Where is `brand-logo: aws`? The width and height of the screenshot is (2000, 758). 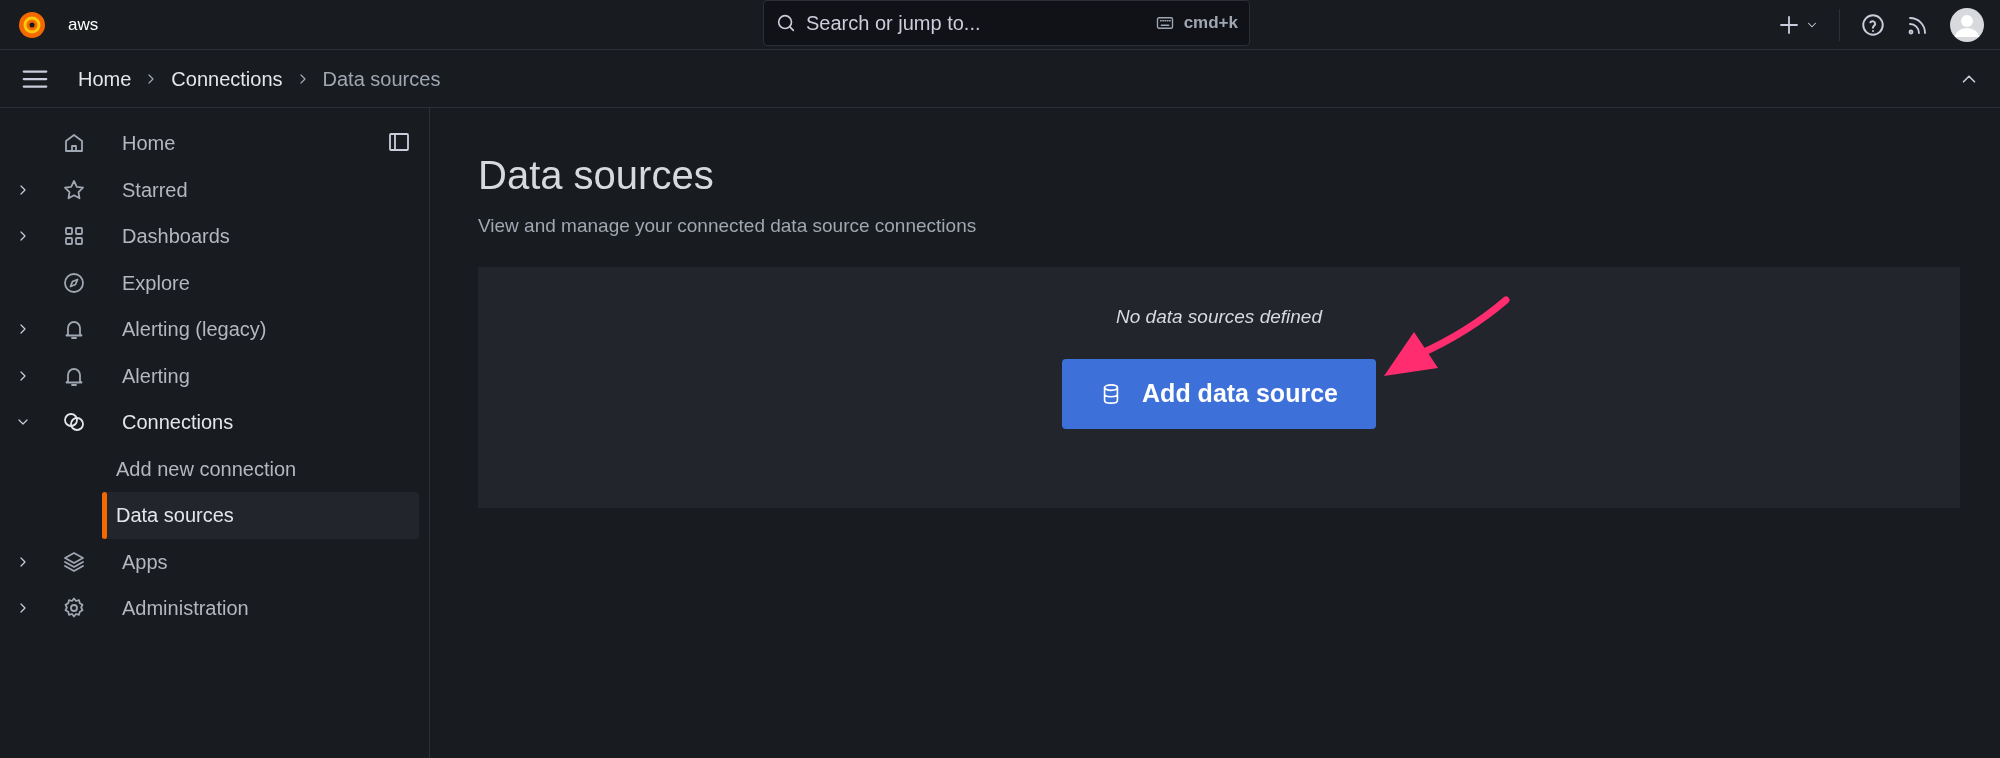 brand-logo: aws is located at coordinates (83, 24).